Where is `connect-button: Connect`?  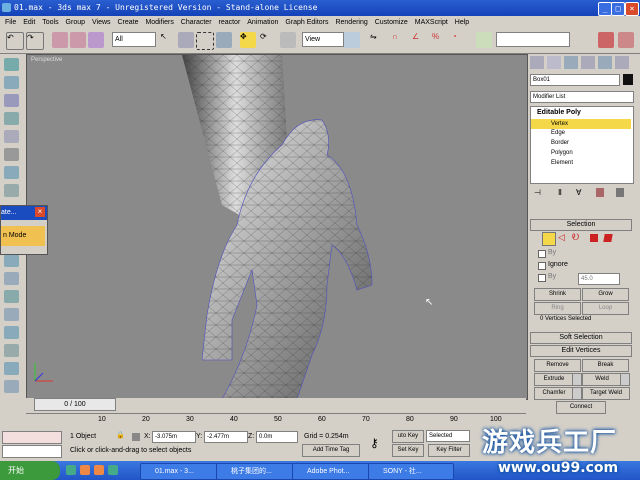 connect-button: Connect is located at coordinates (581, 407).